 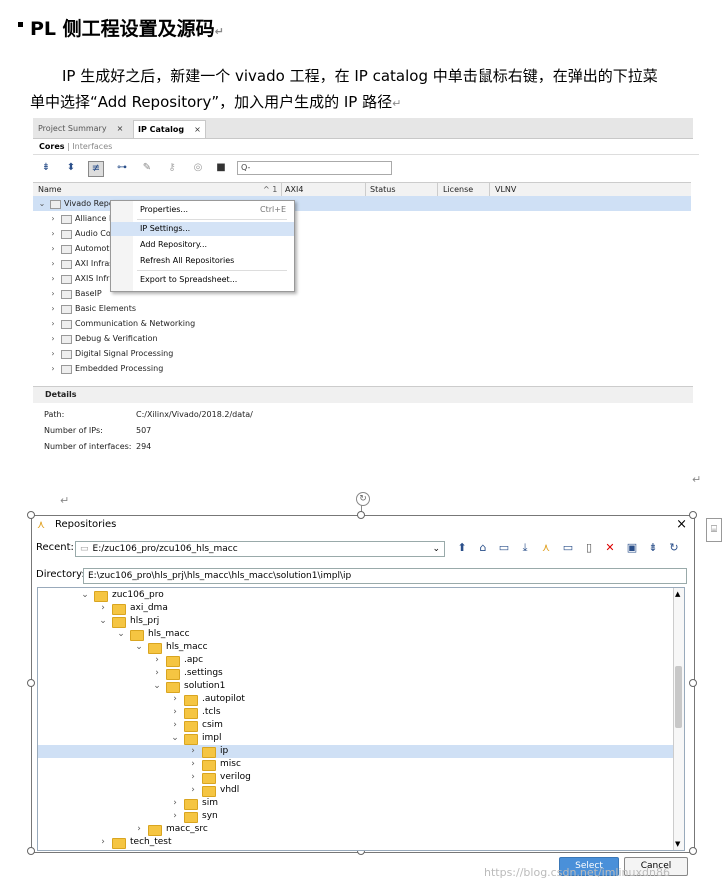 I want to click on scroll-down-icon: ▼, so click(x=677, y=844).